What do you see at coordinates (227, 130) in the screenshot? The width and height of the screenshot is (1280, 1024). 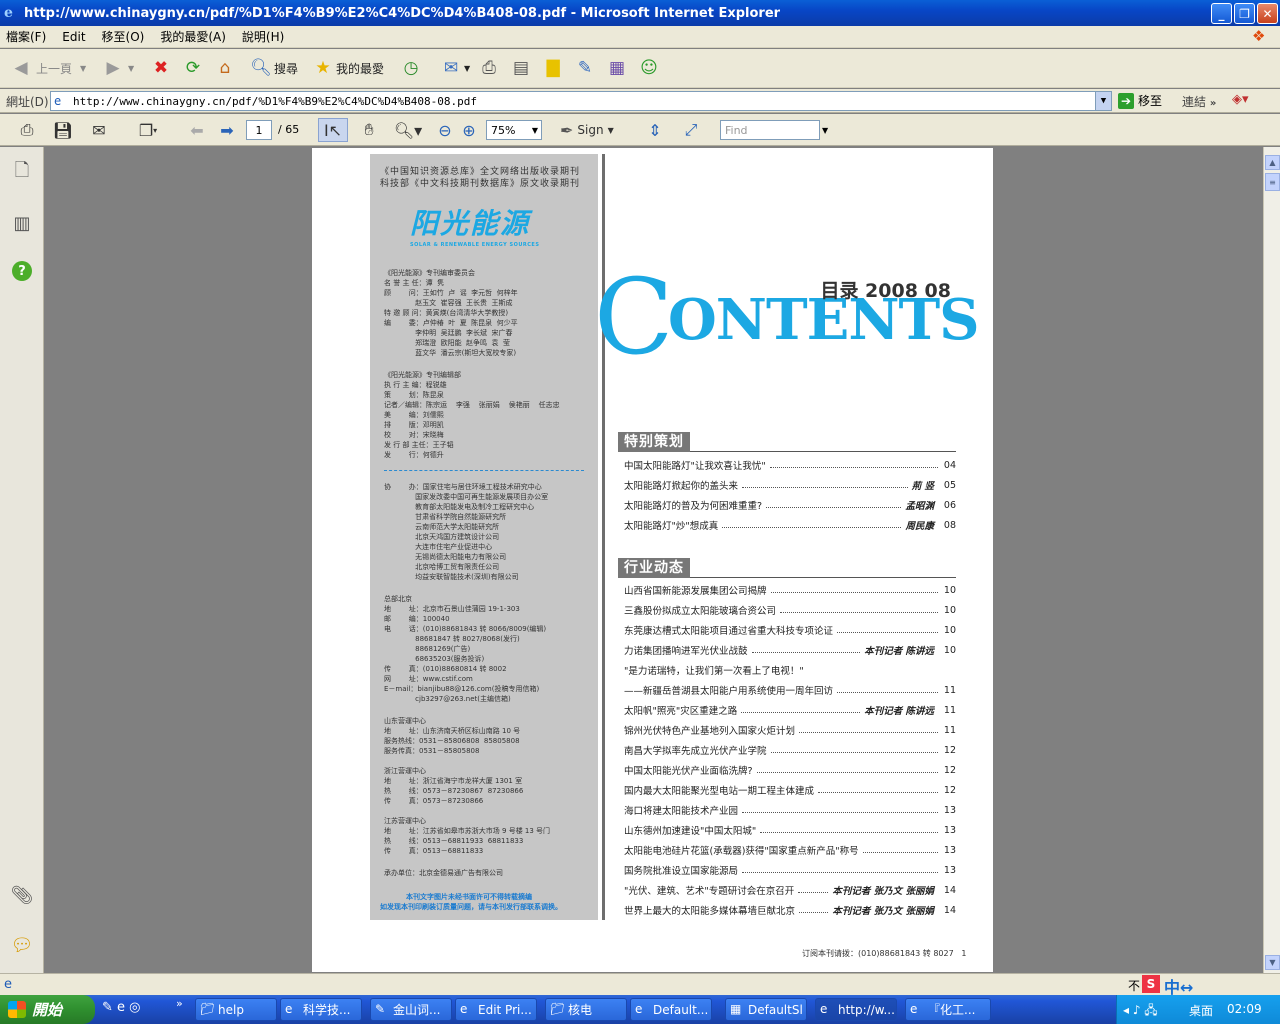 I see `next-page-button: ➡` at bounding box center [227, 130].